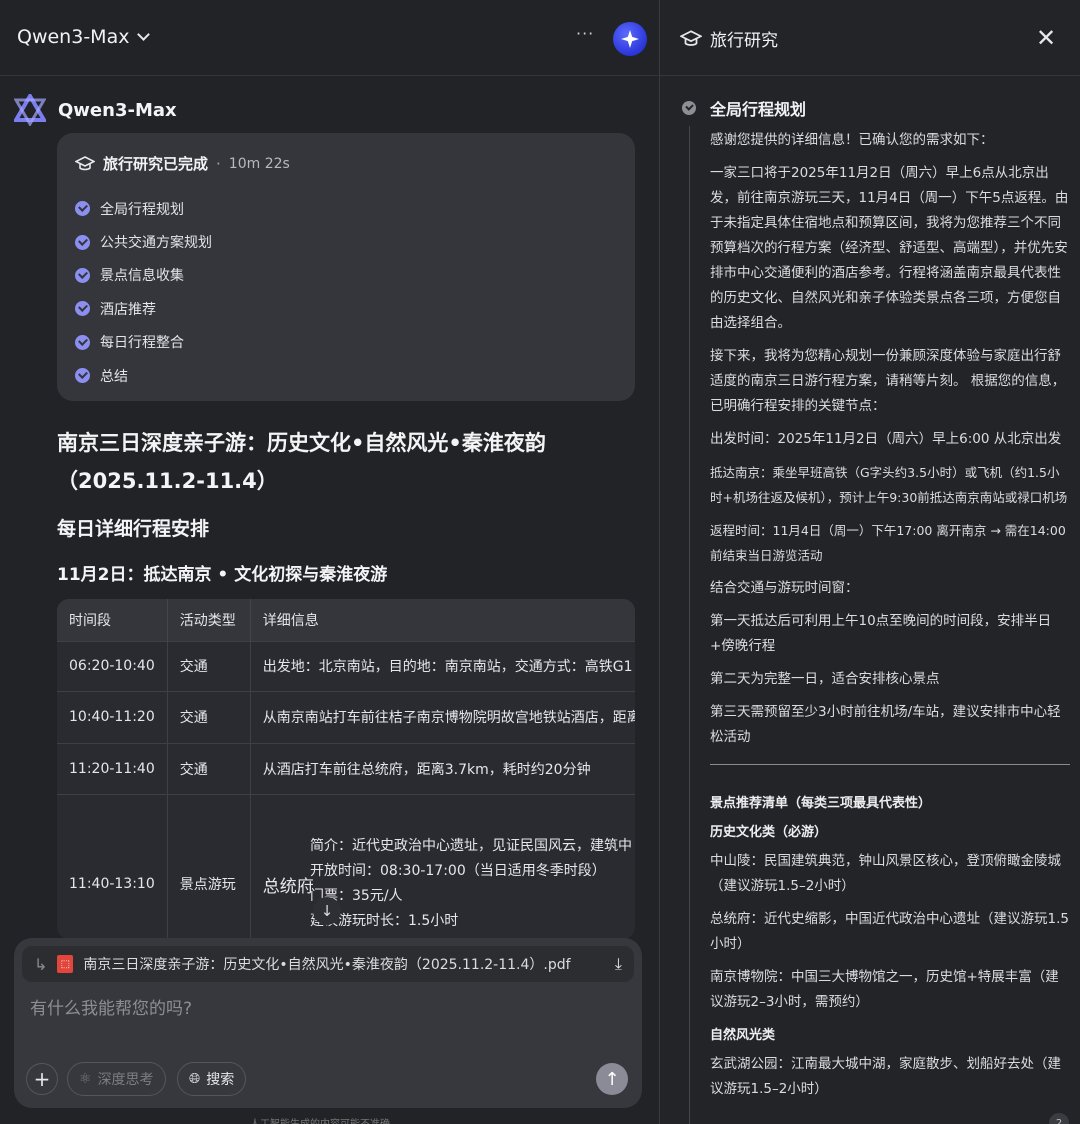  I want to click on arrow-down-icon: ↓, so click(327, 911).